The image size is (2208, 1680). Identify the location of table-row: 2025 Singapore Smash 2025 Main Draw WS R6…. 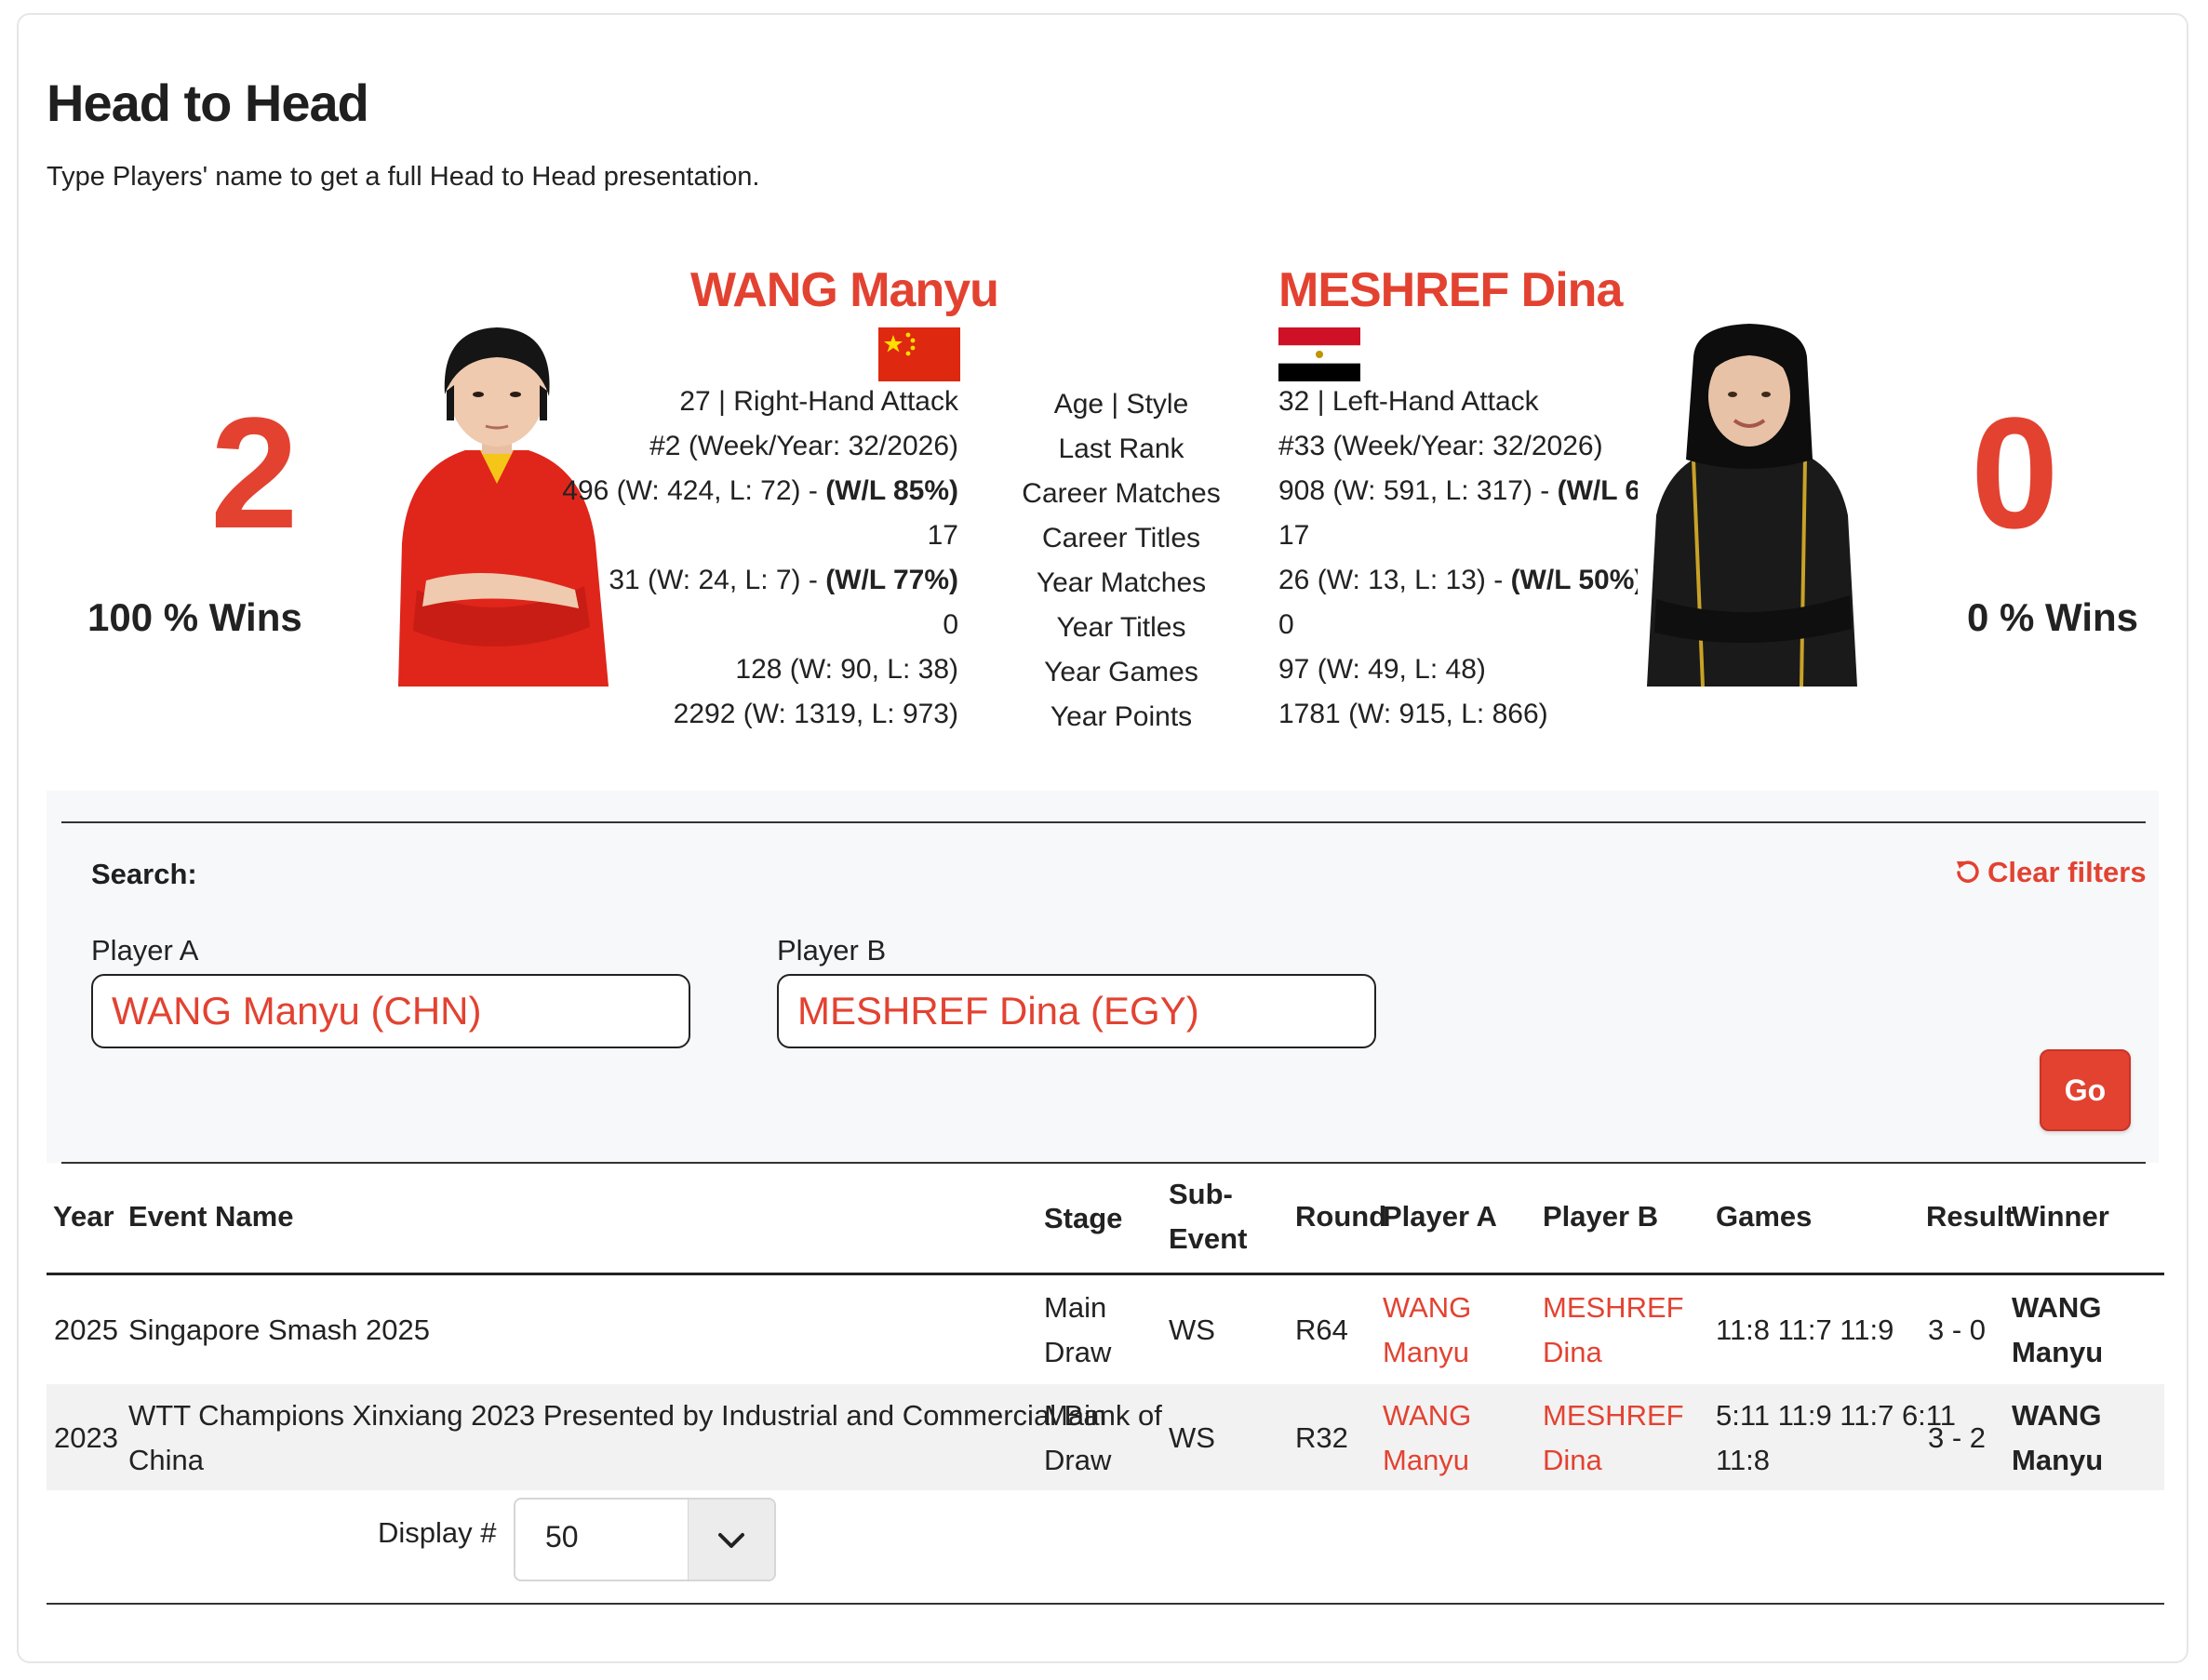
(1105, 1329).